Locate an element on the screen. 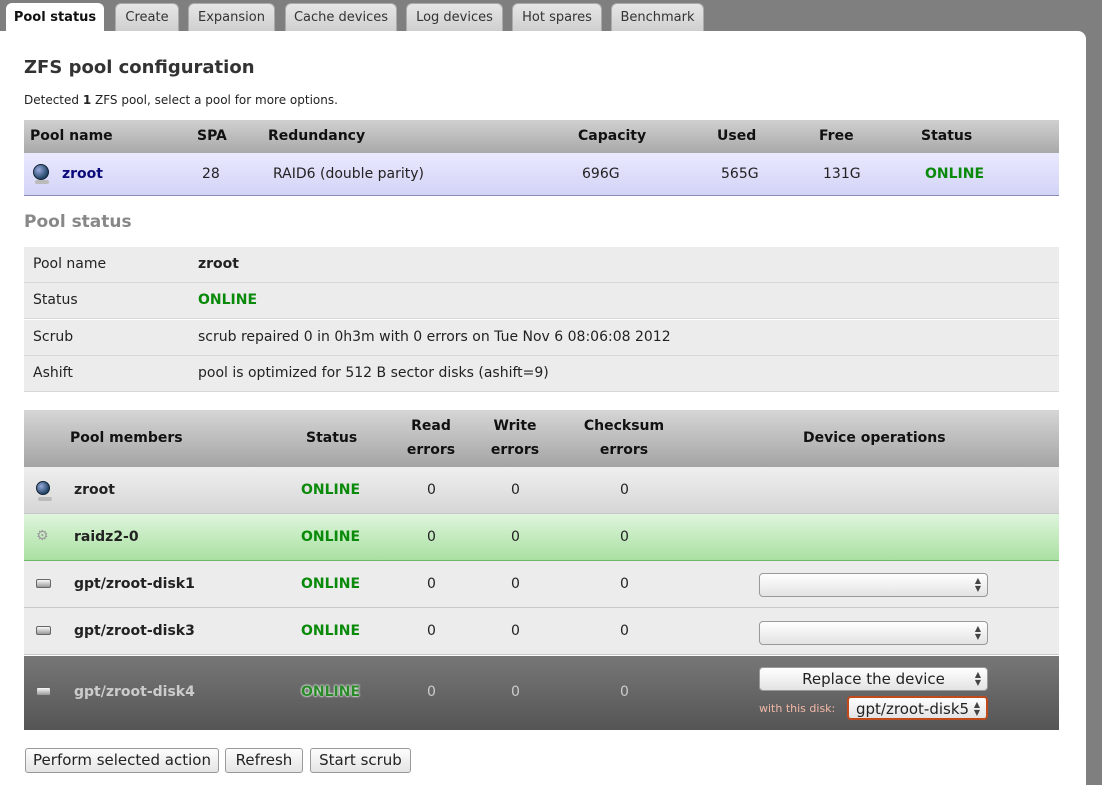 The height and width of the screenshot is (785, 1102). col-pool-members: Pool members is located at coordinates (126, 438).